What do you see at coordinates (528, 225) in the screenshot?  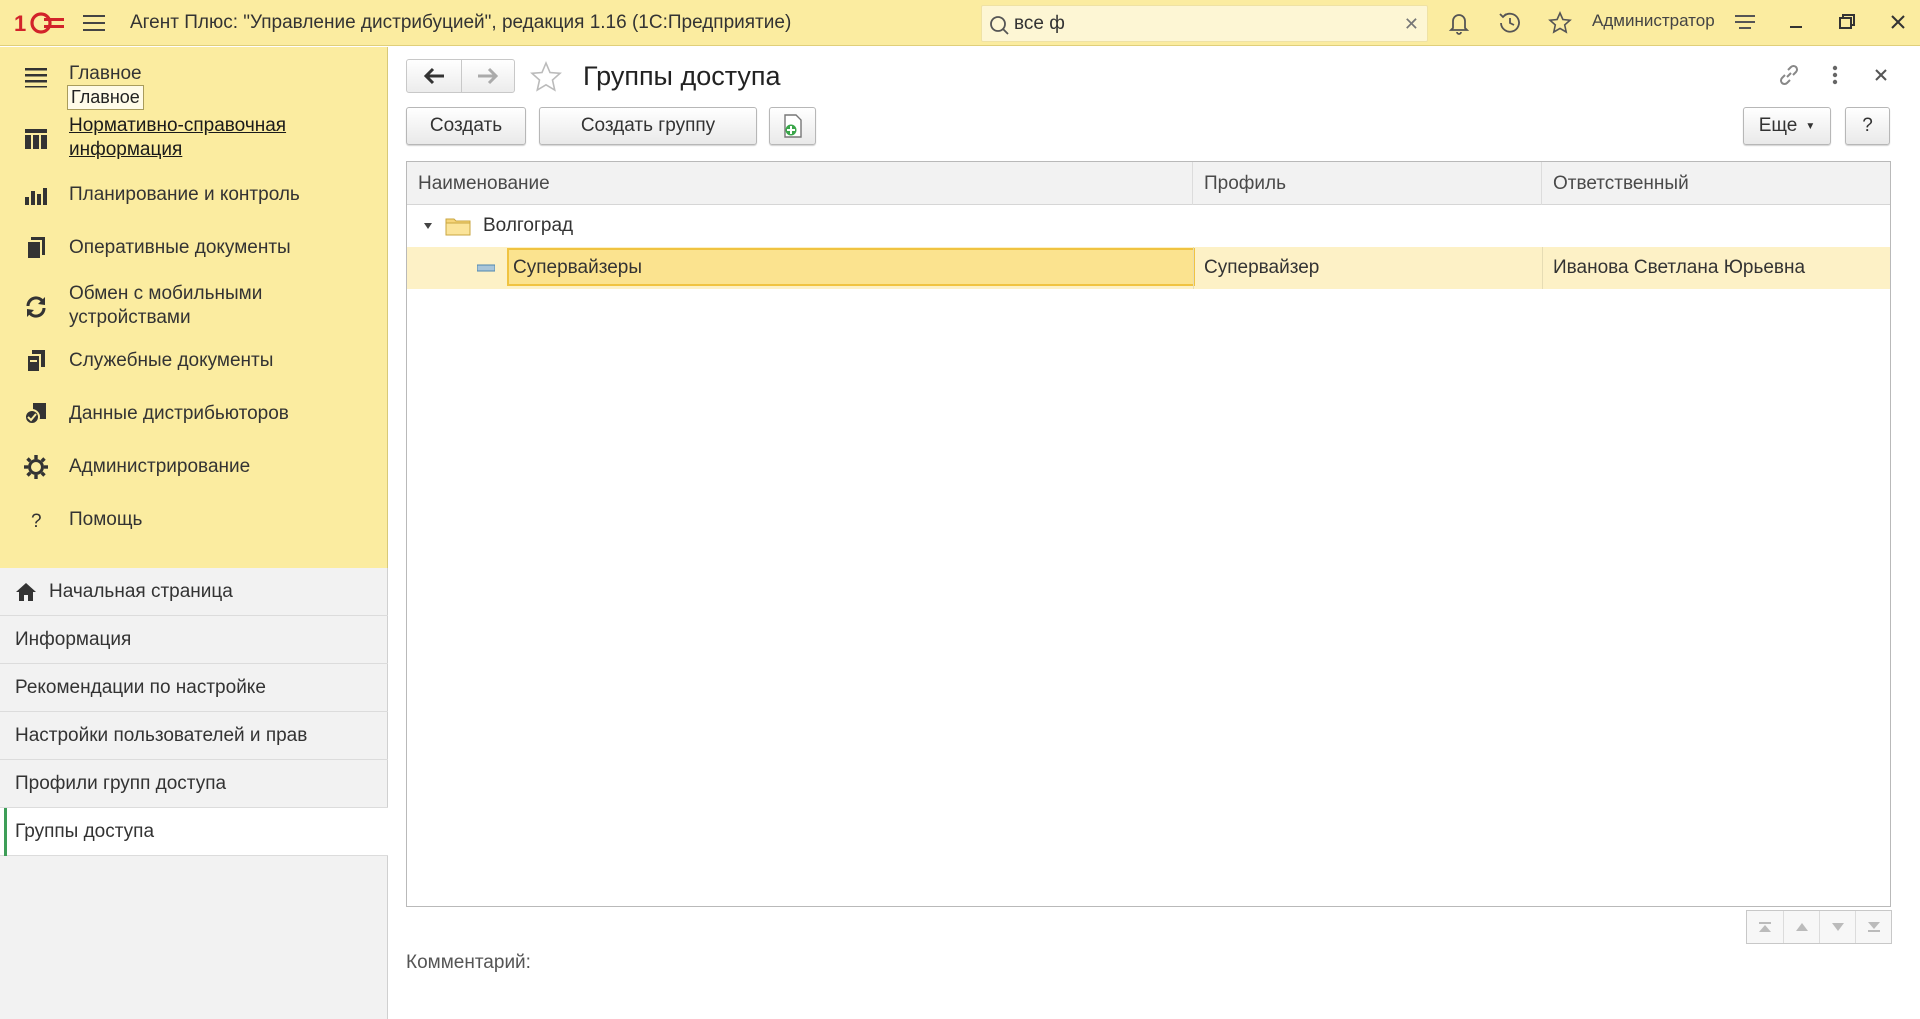 I see `group-name: Волгоград` at bounding box center [528, 225].